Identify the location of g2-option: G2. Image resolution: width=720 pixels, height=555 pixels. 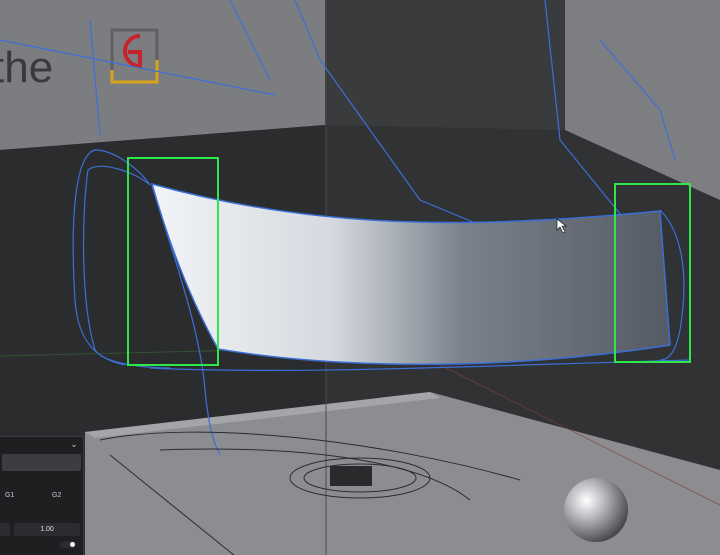
(56, 495).